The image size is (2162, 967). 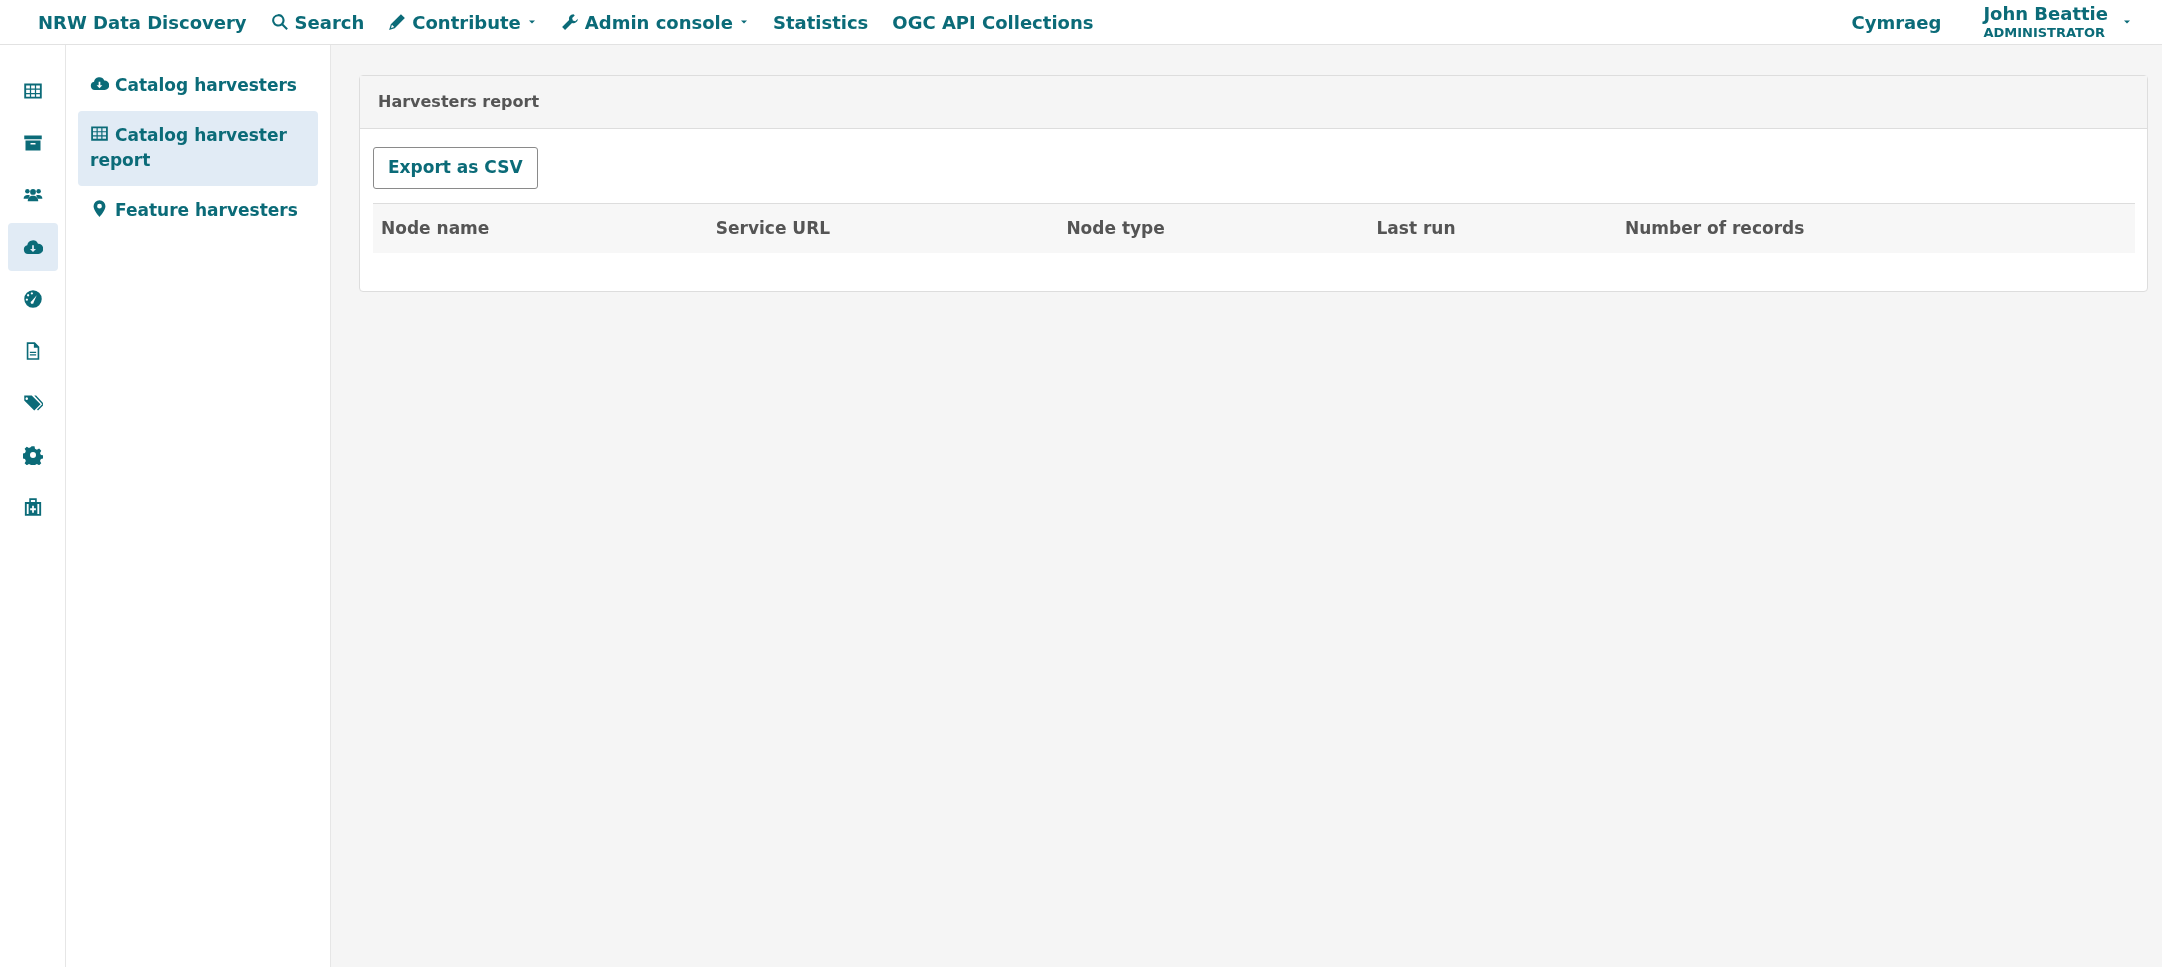 What do you see at coordinates (820, 22) in the screenshot?
I see `nav-link: Statistics` at bounding box center [820, 22].